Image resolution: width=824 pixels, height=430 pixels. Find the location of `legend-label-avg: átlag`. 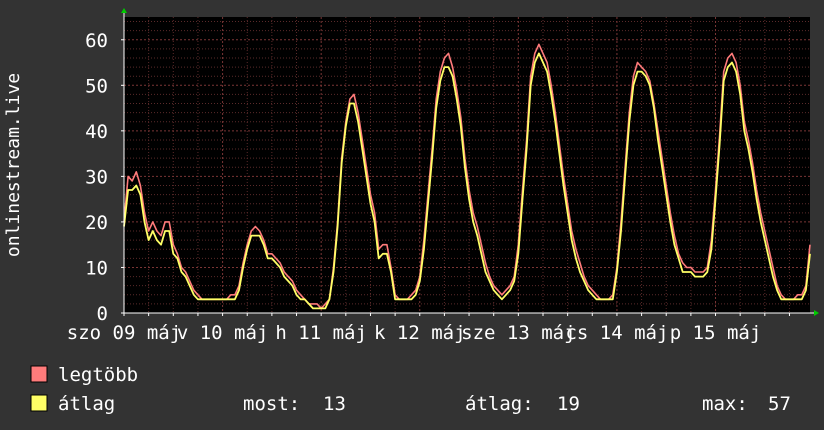

legend-label-avg: átlag is located at coordinates (86, 404).